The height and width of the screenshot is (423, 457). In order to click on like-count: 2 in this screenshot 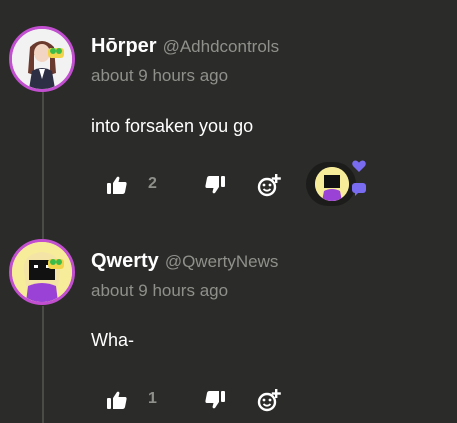, I will do `click(152, 183)`.